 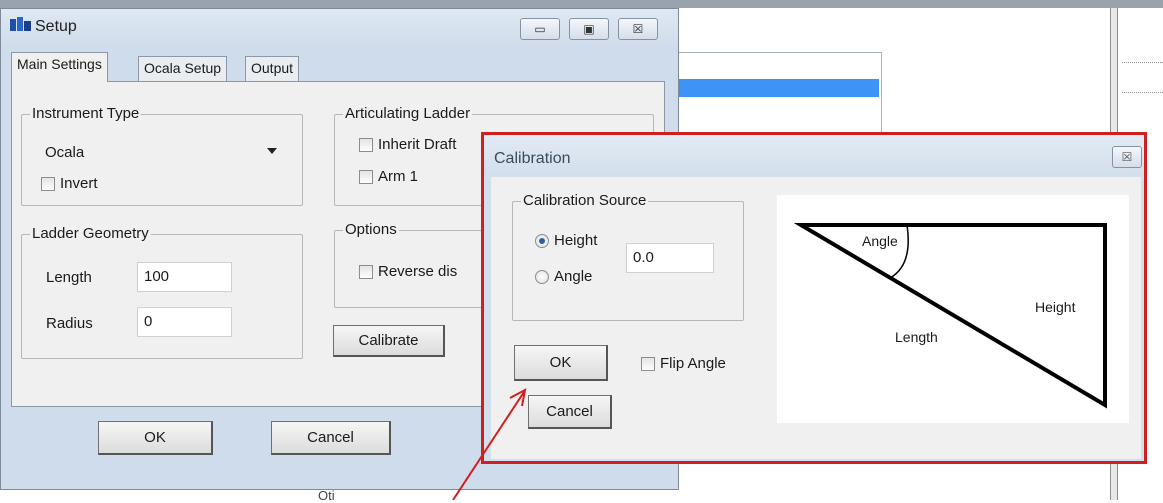 I want to click on diagram-height-label: Height, so click(x=1055, y=307).